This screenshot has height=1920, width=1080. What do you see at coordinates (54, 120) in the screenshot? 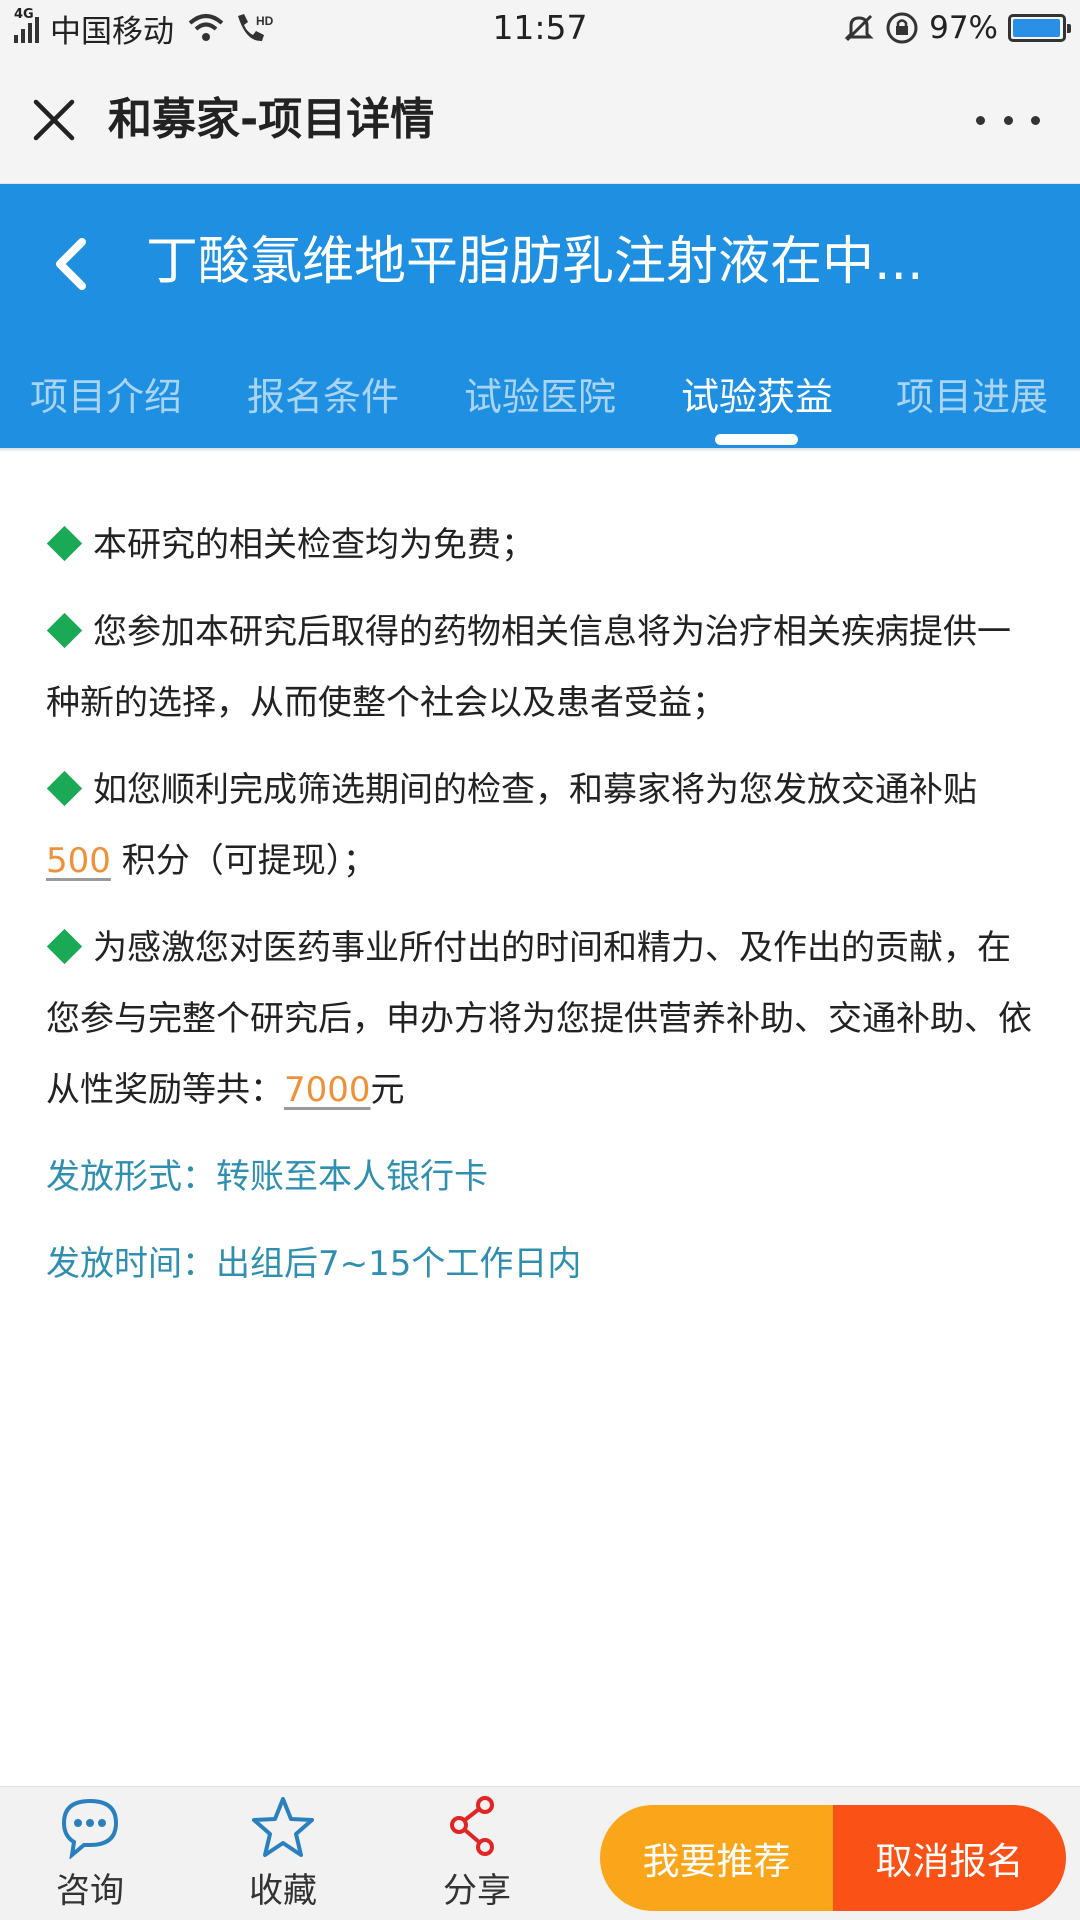
I see `close-icon` at bounding box center [54, 120].